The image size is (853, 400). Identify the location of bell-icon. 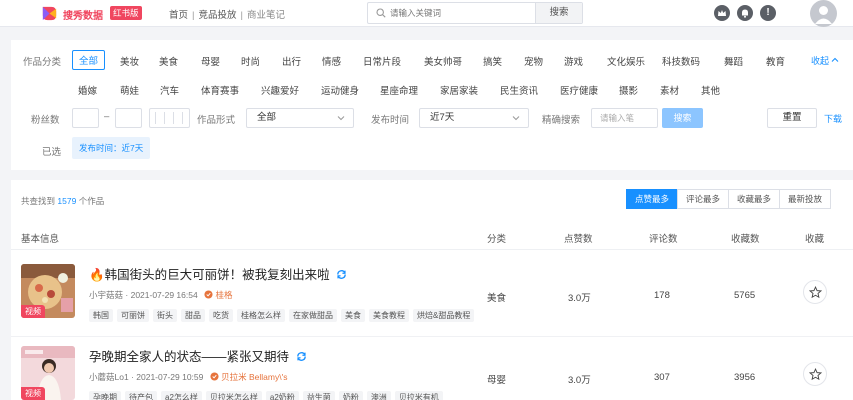
(745, 13).